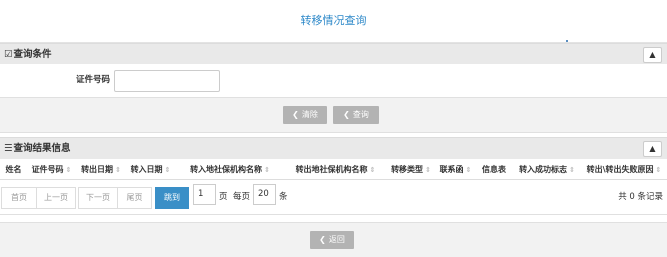 This screenshot has width=667, height=257. I want to click on column-header: 转入成功标志 ⇕, so click(547, 169).